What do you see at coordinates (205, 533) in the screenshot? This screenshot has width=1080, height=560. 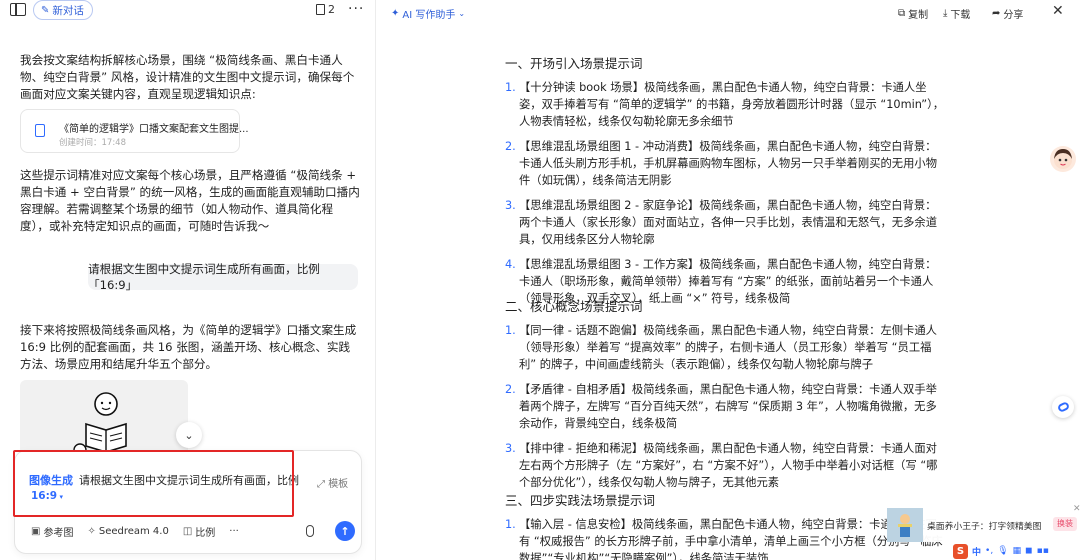 I see `ratio-button-label: 比例` at bounding box center [205, 533].